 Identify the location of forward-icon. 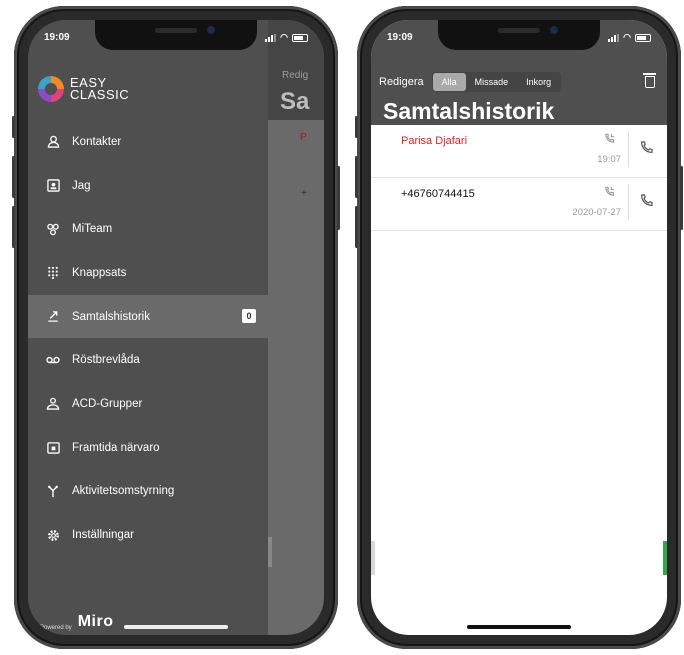
(53, 491).